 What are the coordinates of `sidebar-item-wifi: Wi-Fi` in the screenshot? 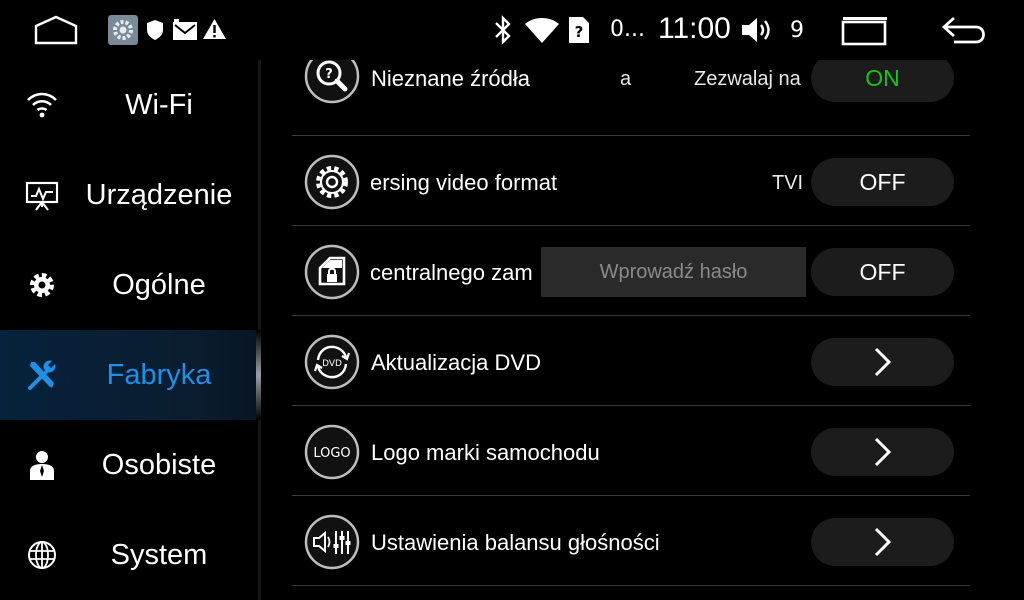 It's located at (129, 105).